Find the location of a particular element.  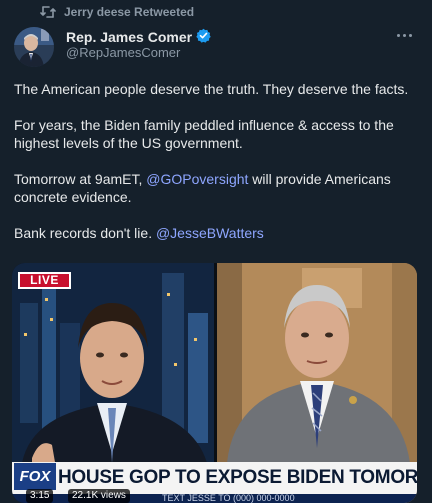

more-options-button is located at coordinates (404, 35).